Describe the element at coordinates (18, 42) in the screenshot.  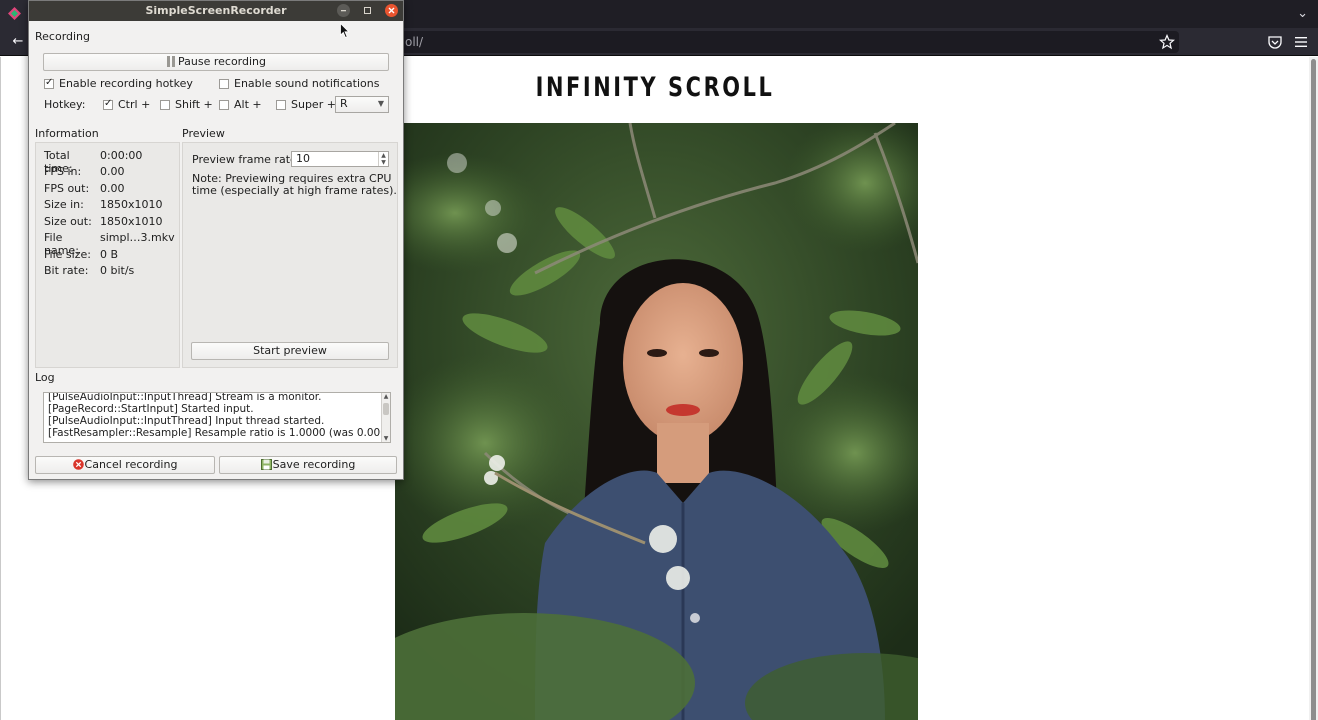
I see `back-button: ←` at that location.